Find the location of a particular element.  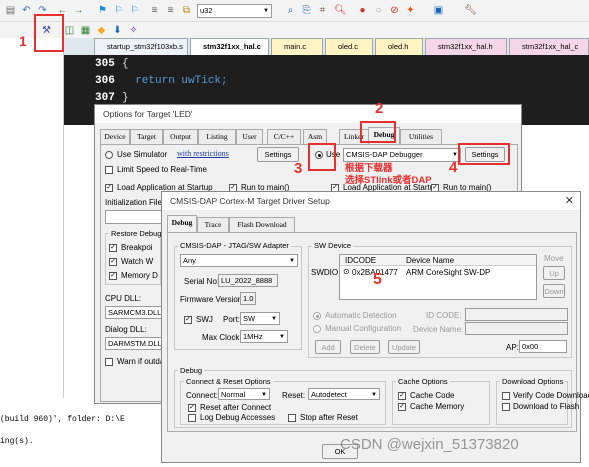

manual-config-radio is located at coordinates (317, 329).